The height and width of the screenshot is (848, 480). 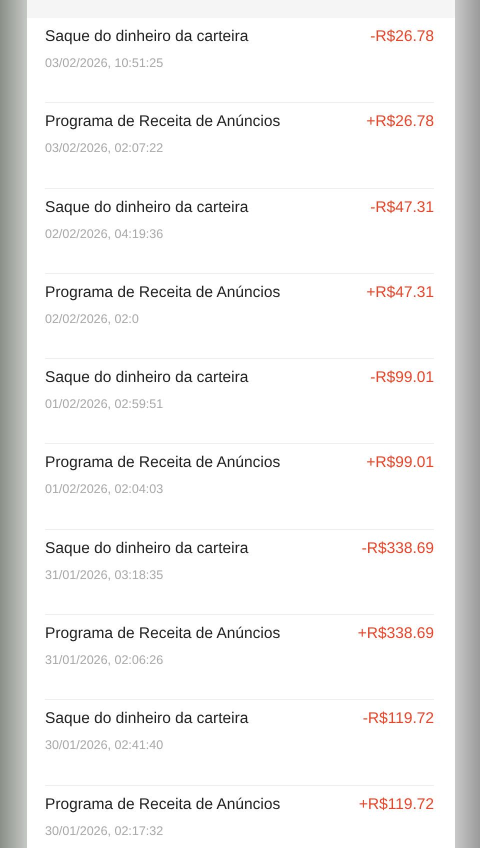 I want to click on transaction-date: 30/01/2026, 02:41:40, so click(x=104, y=745).